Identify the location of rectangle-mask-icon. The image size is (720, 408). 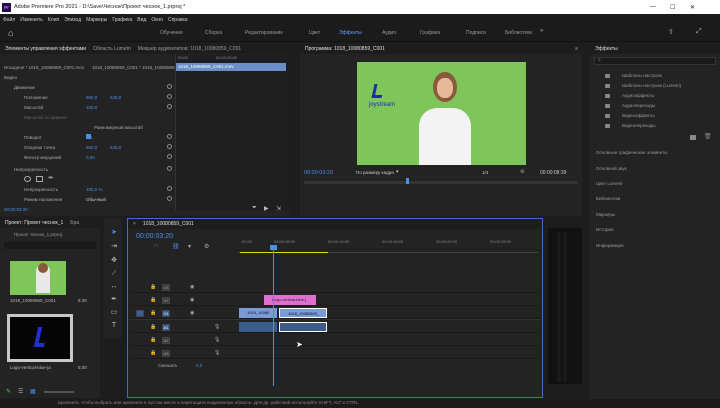
(39, 179).